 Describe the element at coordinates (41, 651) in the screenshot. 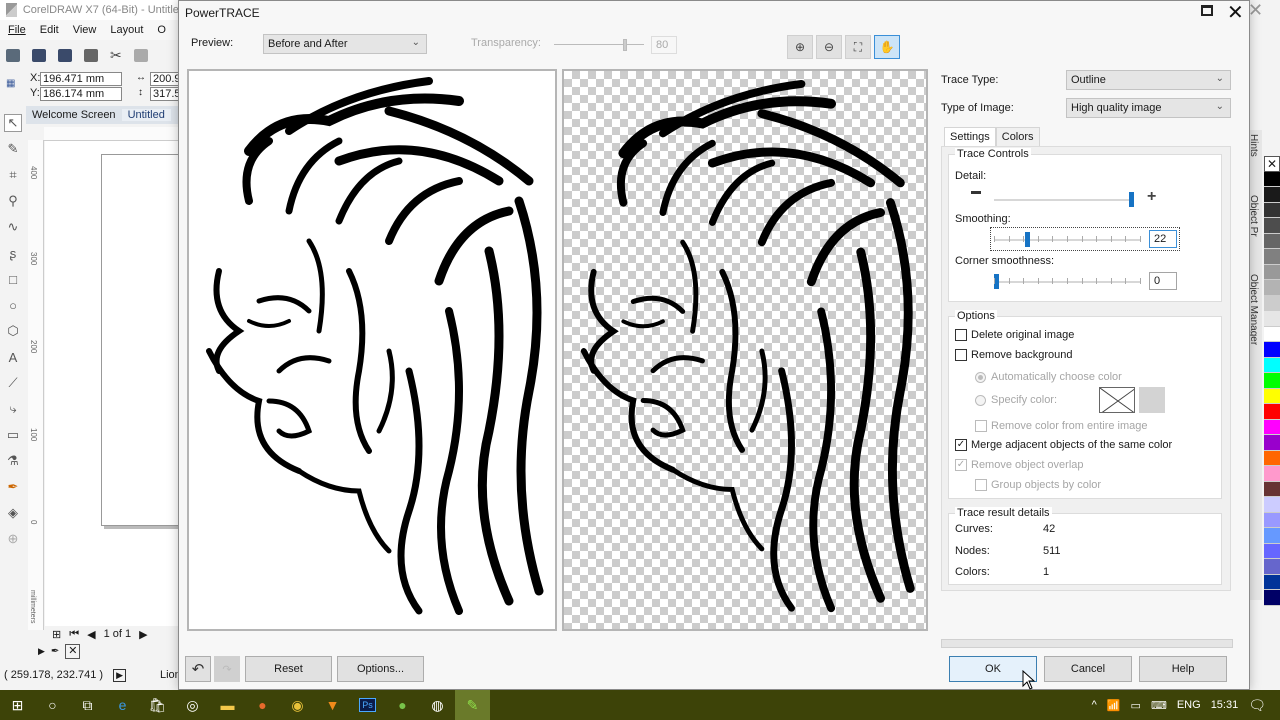

I see `expand-icon: ▶` at that location.